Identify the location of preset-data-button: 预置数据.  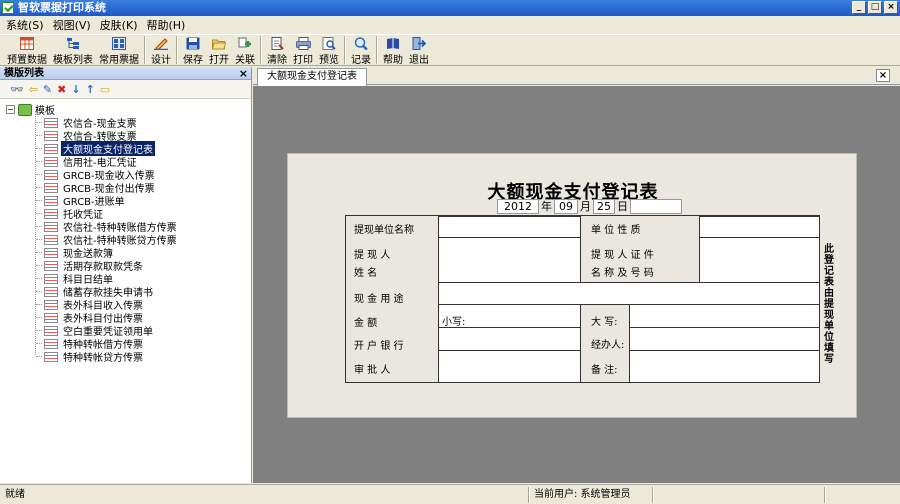
(27, 50).